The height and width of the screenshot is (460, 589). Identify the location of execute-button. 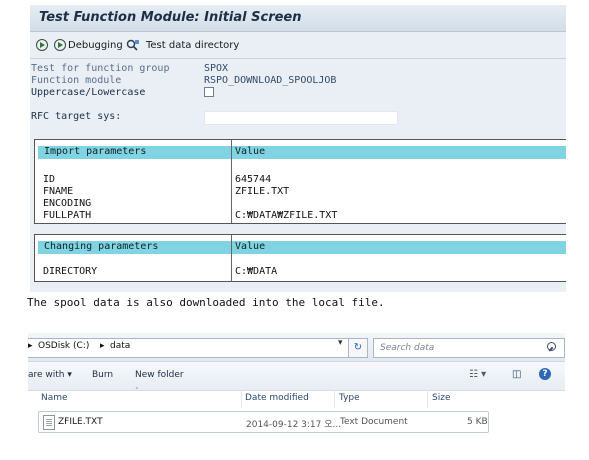
(43, 45).